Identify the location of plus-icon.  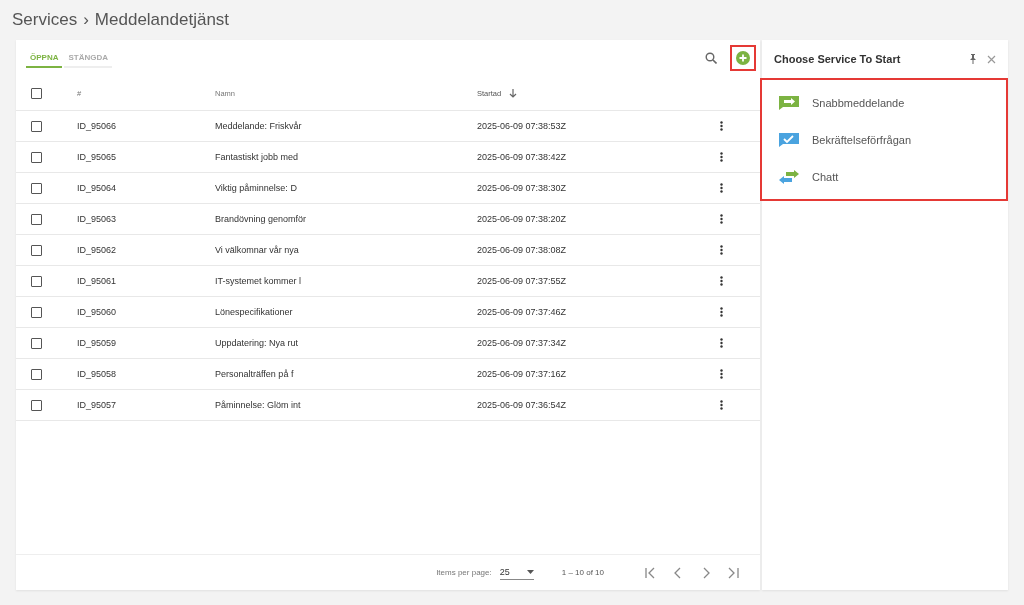
(743, 58).